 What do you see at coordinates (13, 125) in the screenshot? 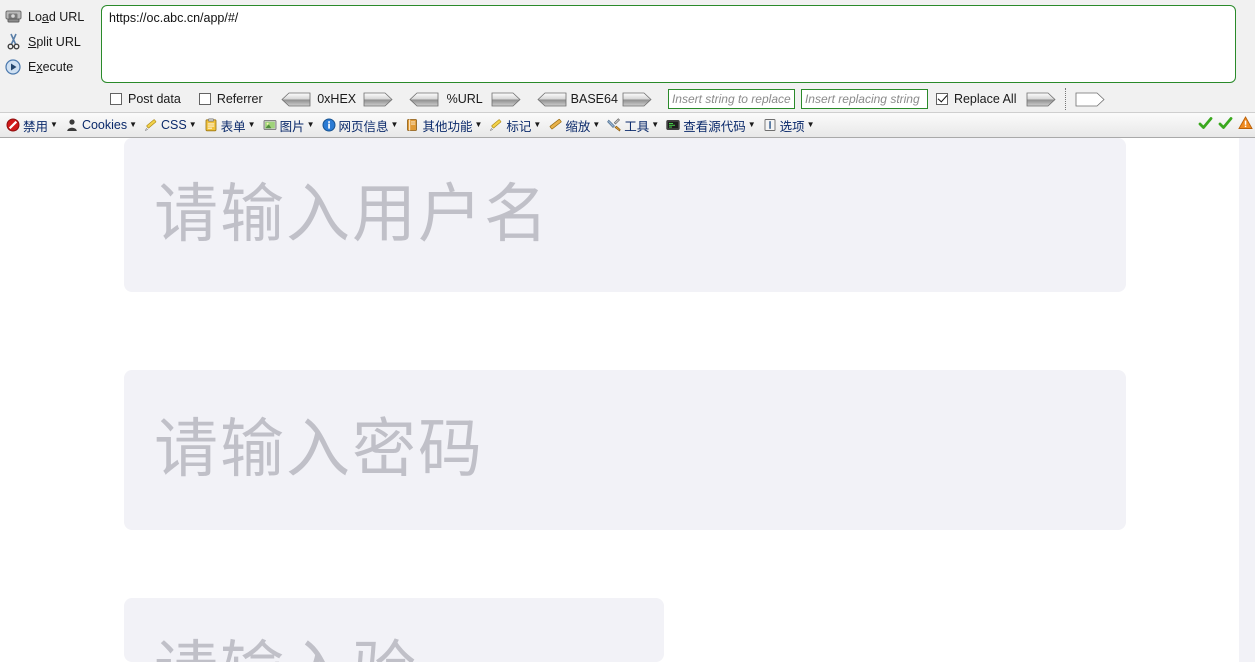
I see `disable-icon` at bounding box center [13, 125].